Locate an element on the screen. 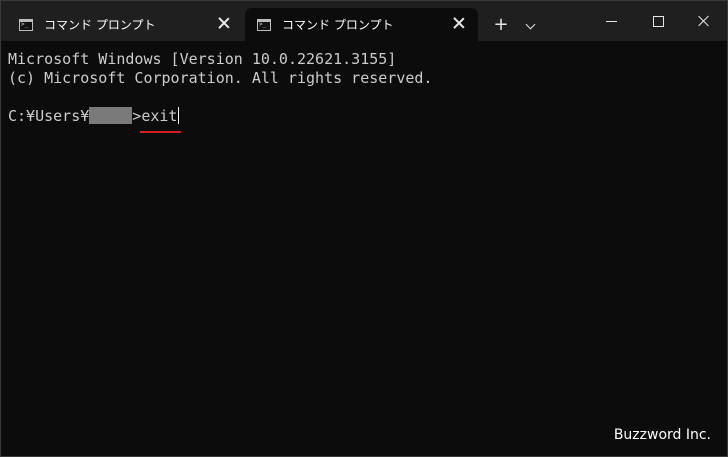  typed-command: exit is located at coordinates (161, 120).